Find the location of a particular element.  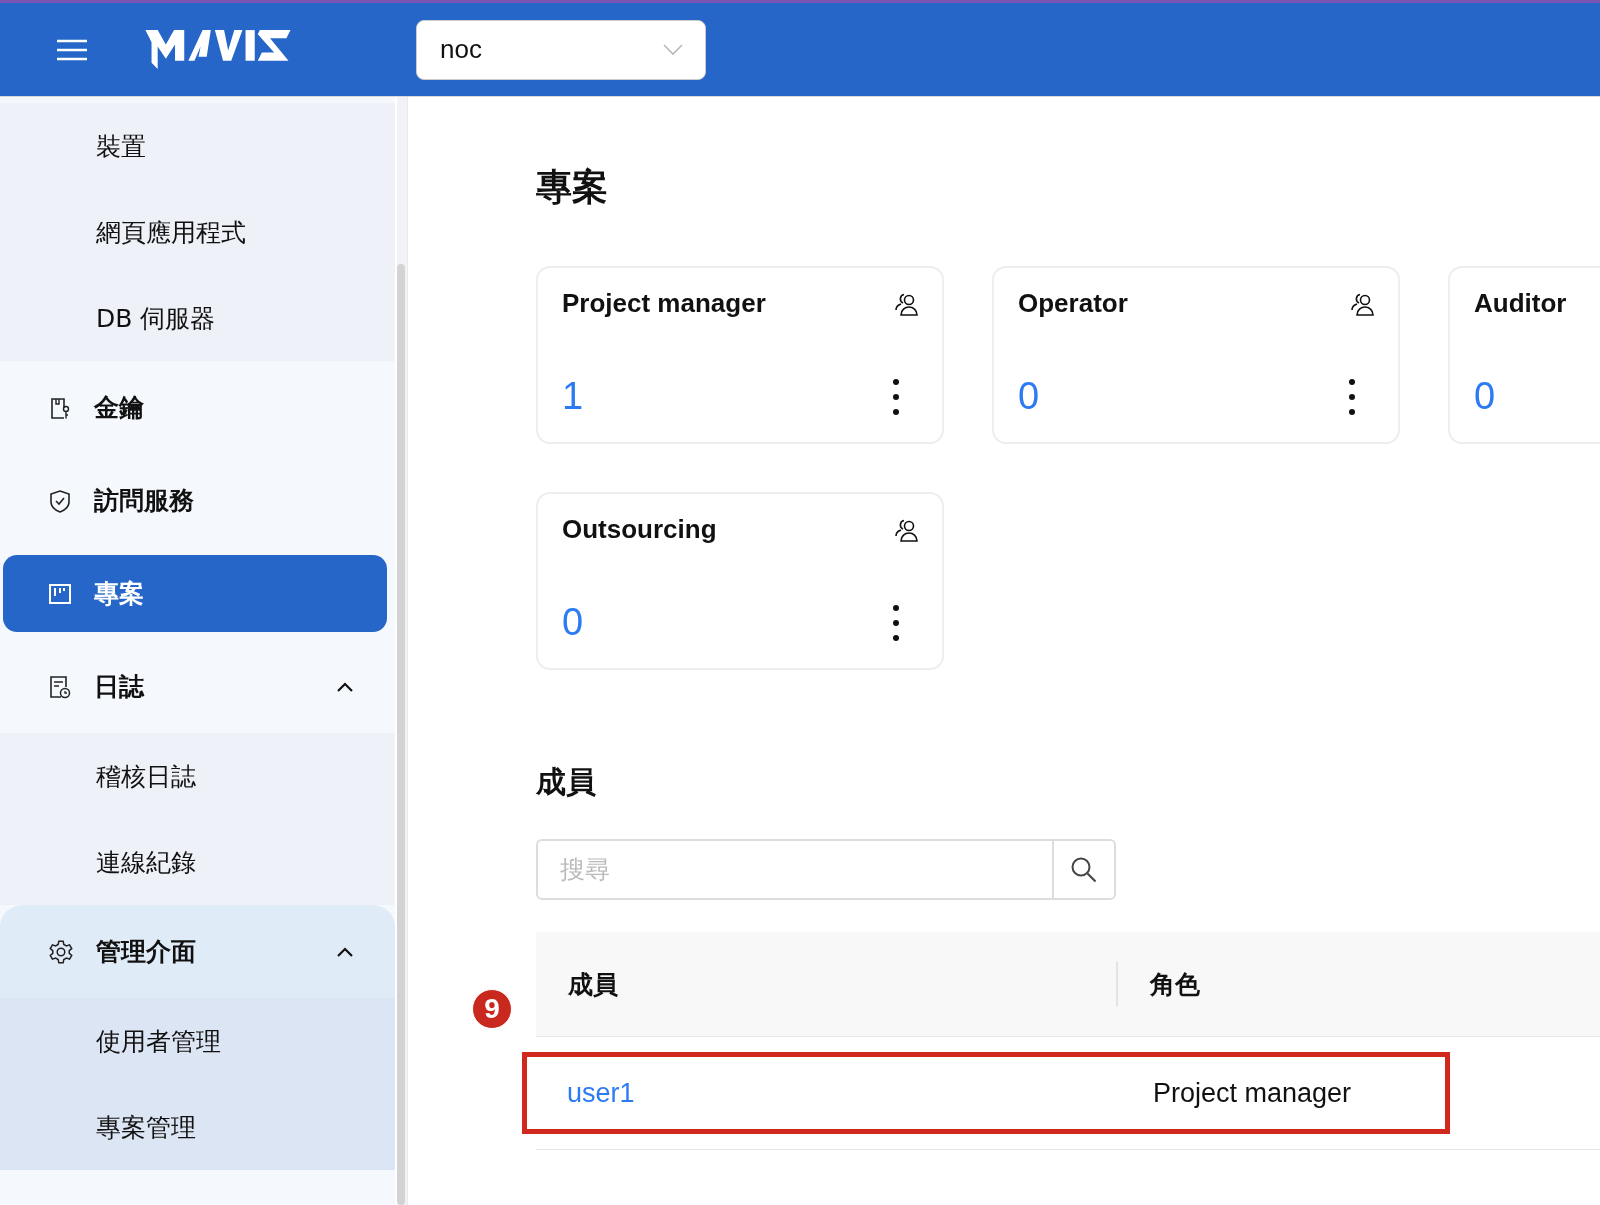

sidebar-subitem: 網頁應用程式 is located at coordinates (197, 232).